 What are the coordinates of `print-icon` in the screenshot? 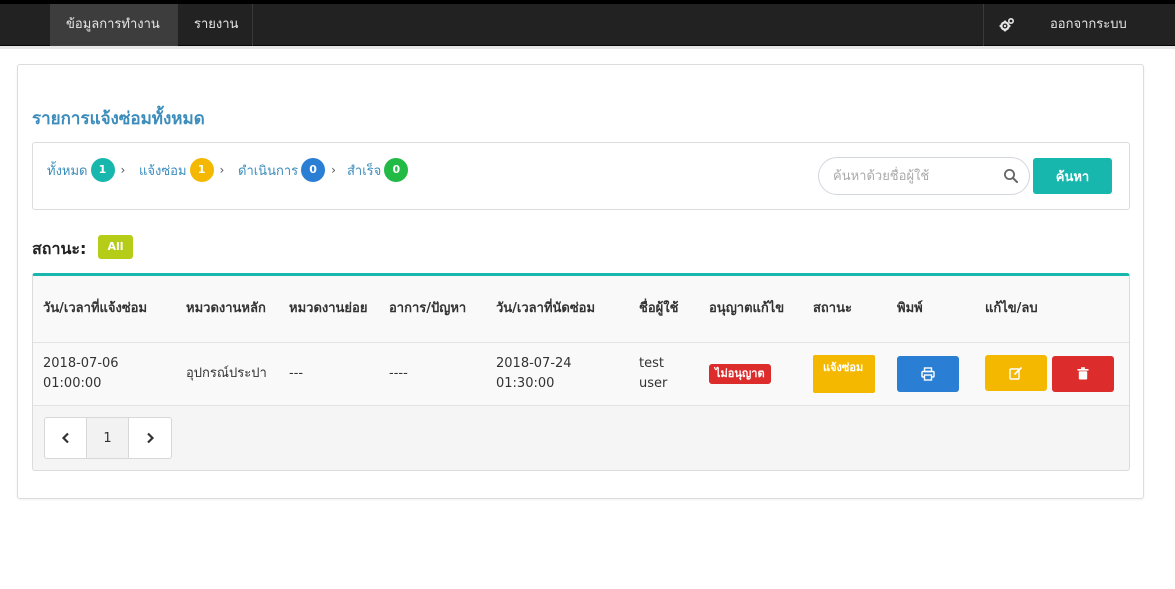 It's located at (928, 373).